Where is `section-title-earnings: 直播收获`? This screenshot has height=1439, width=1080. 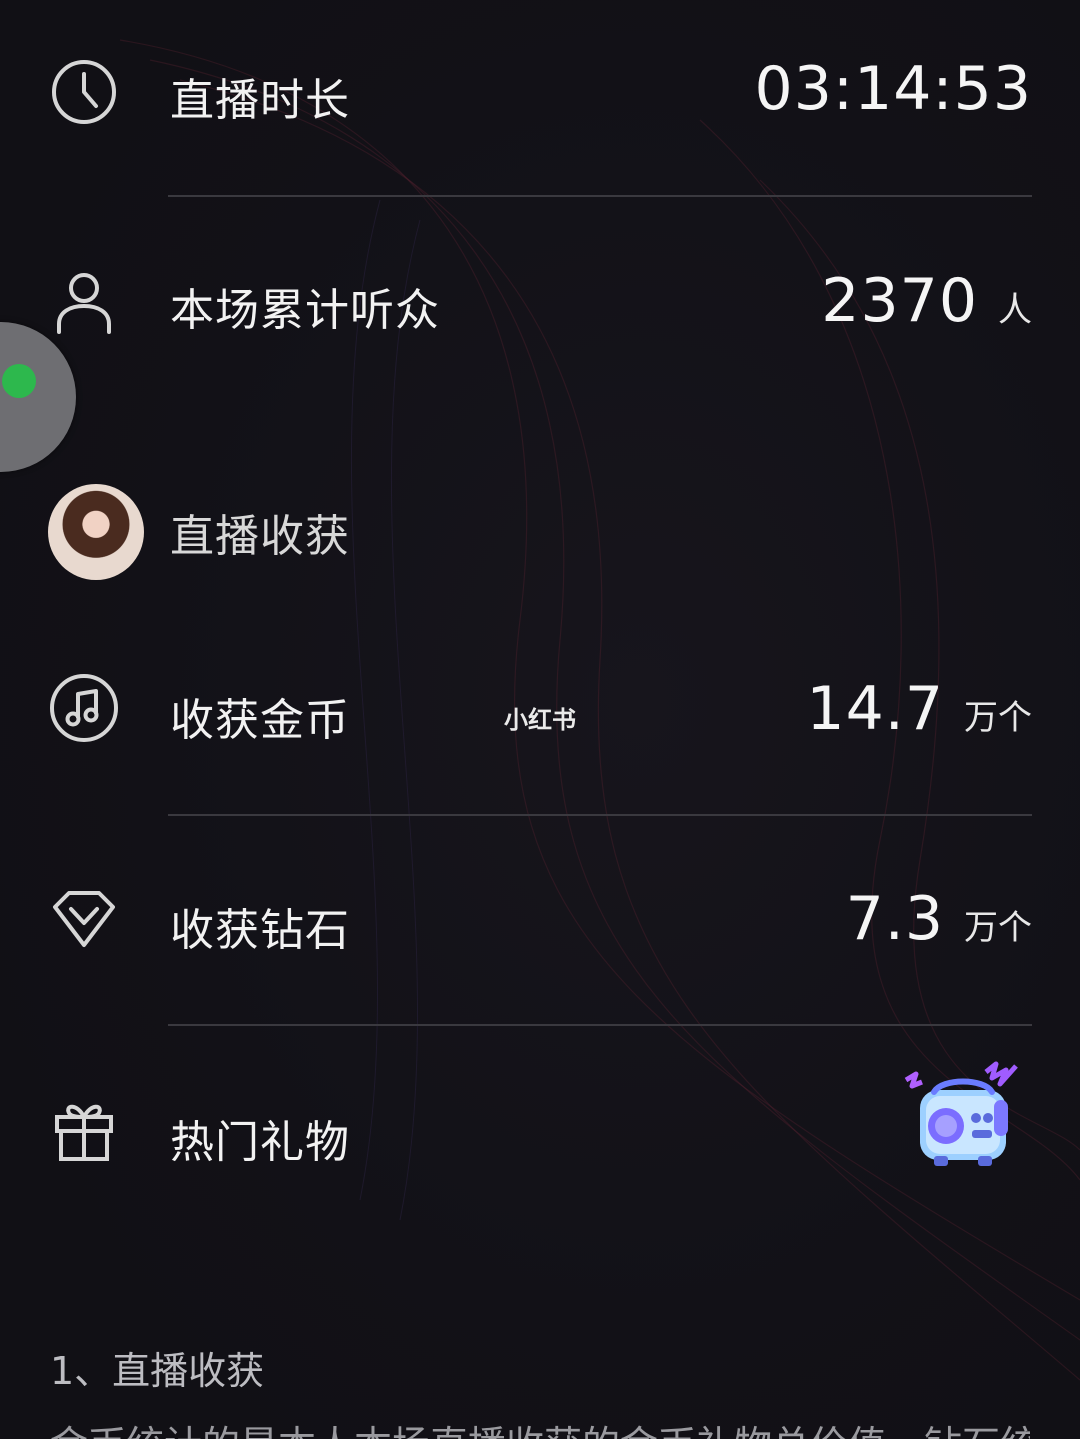 section-title-earnings: 直播收获 is located at coordinates (260, 536).